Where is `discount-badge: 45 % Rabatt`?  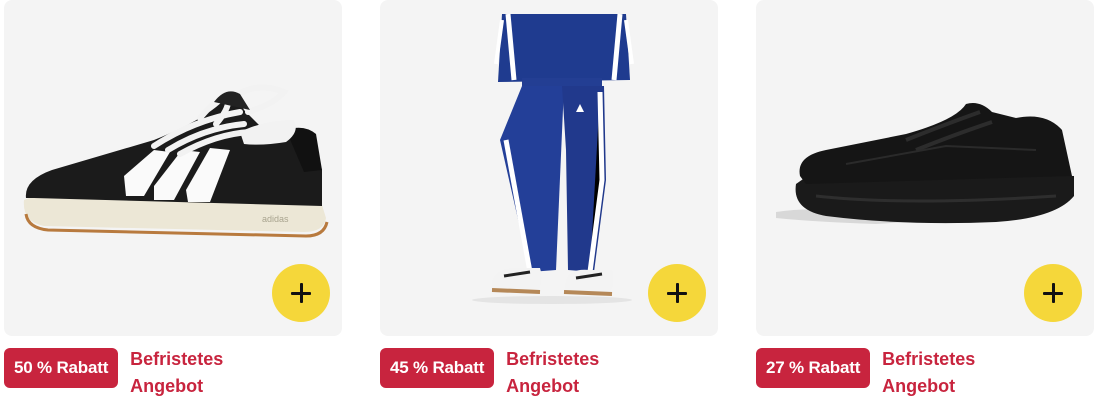 discount-badge: 45 % Rabatt is located at coordinates (437, 368).